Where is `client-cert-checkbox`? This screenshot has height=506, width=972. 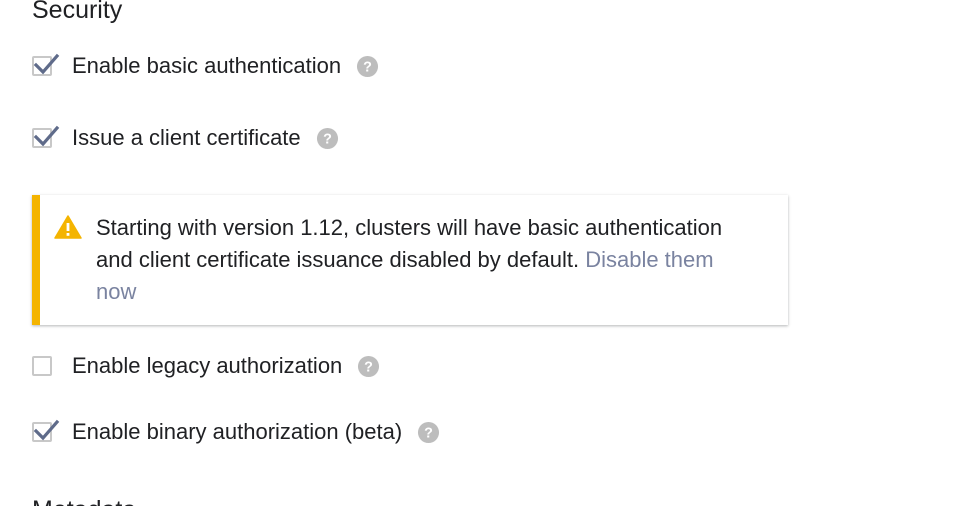
client-cert-checkbox is located at coordinates (46, 136).